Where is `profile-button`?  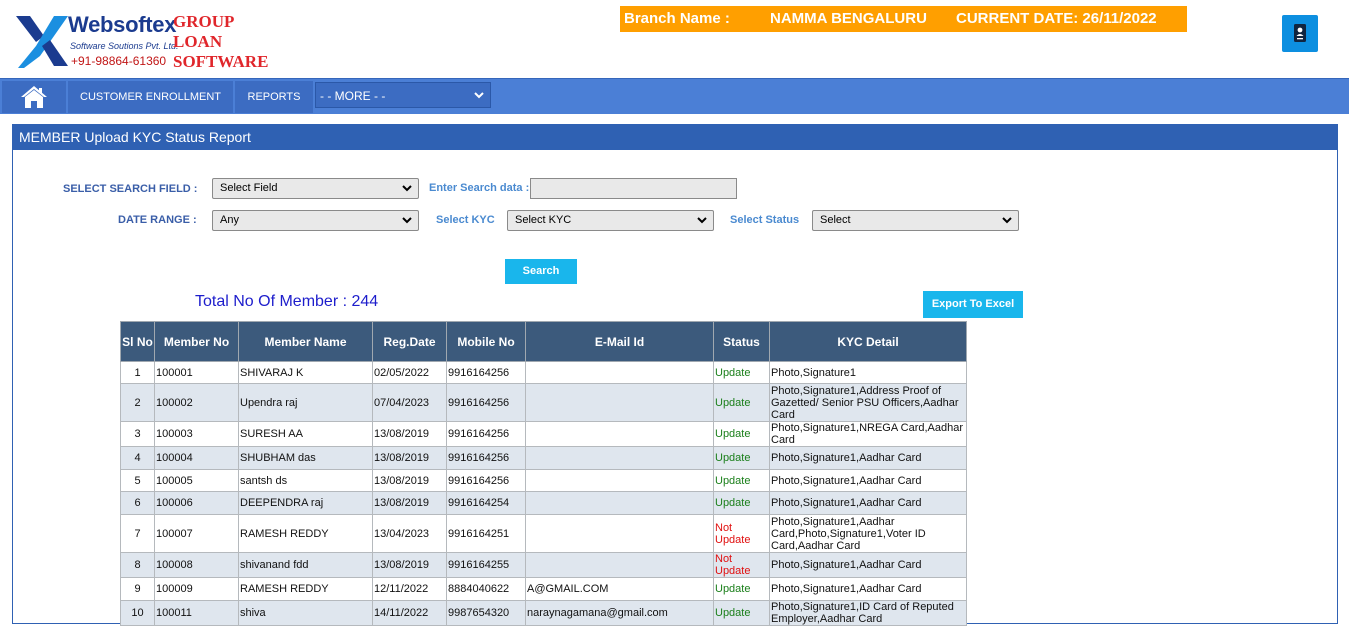 profile-button is located at coordinates (1300, 33).